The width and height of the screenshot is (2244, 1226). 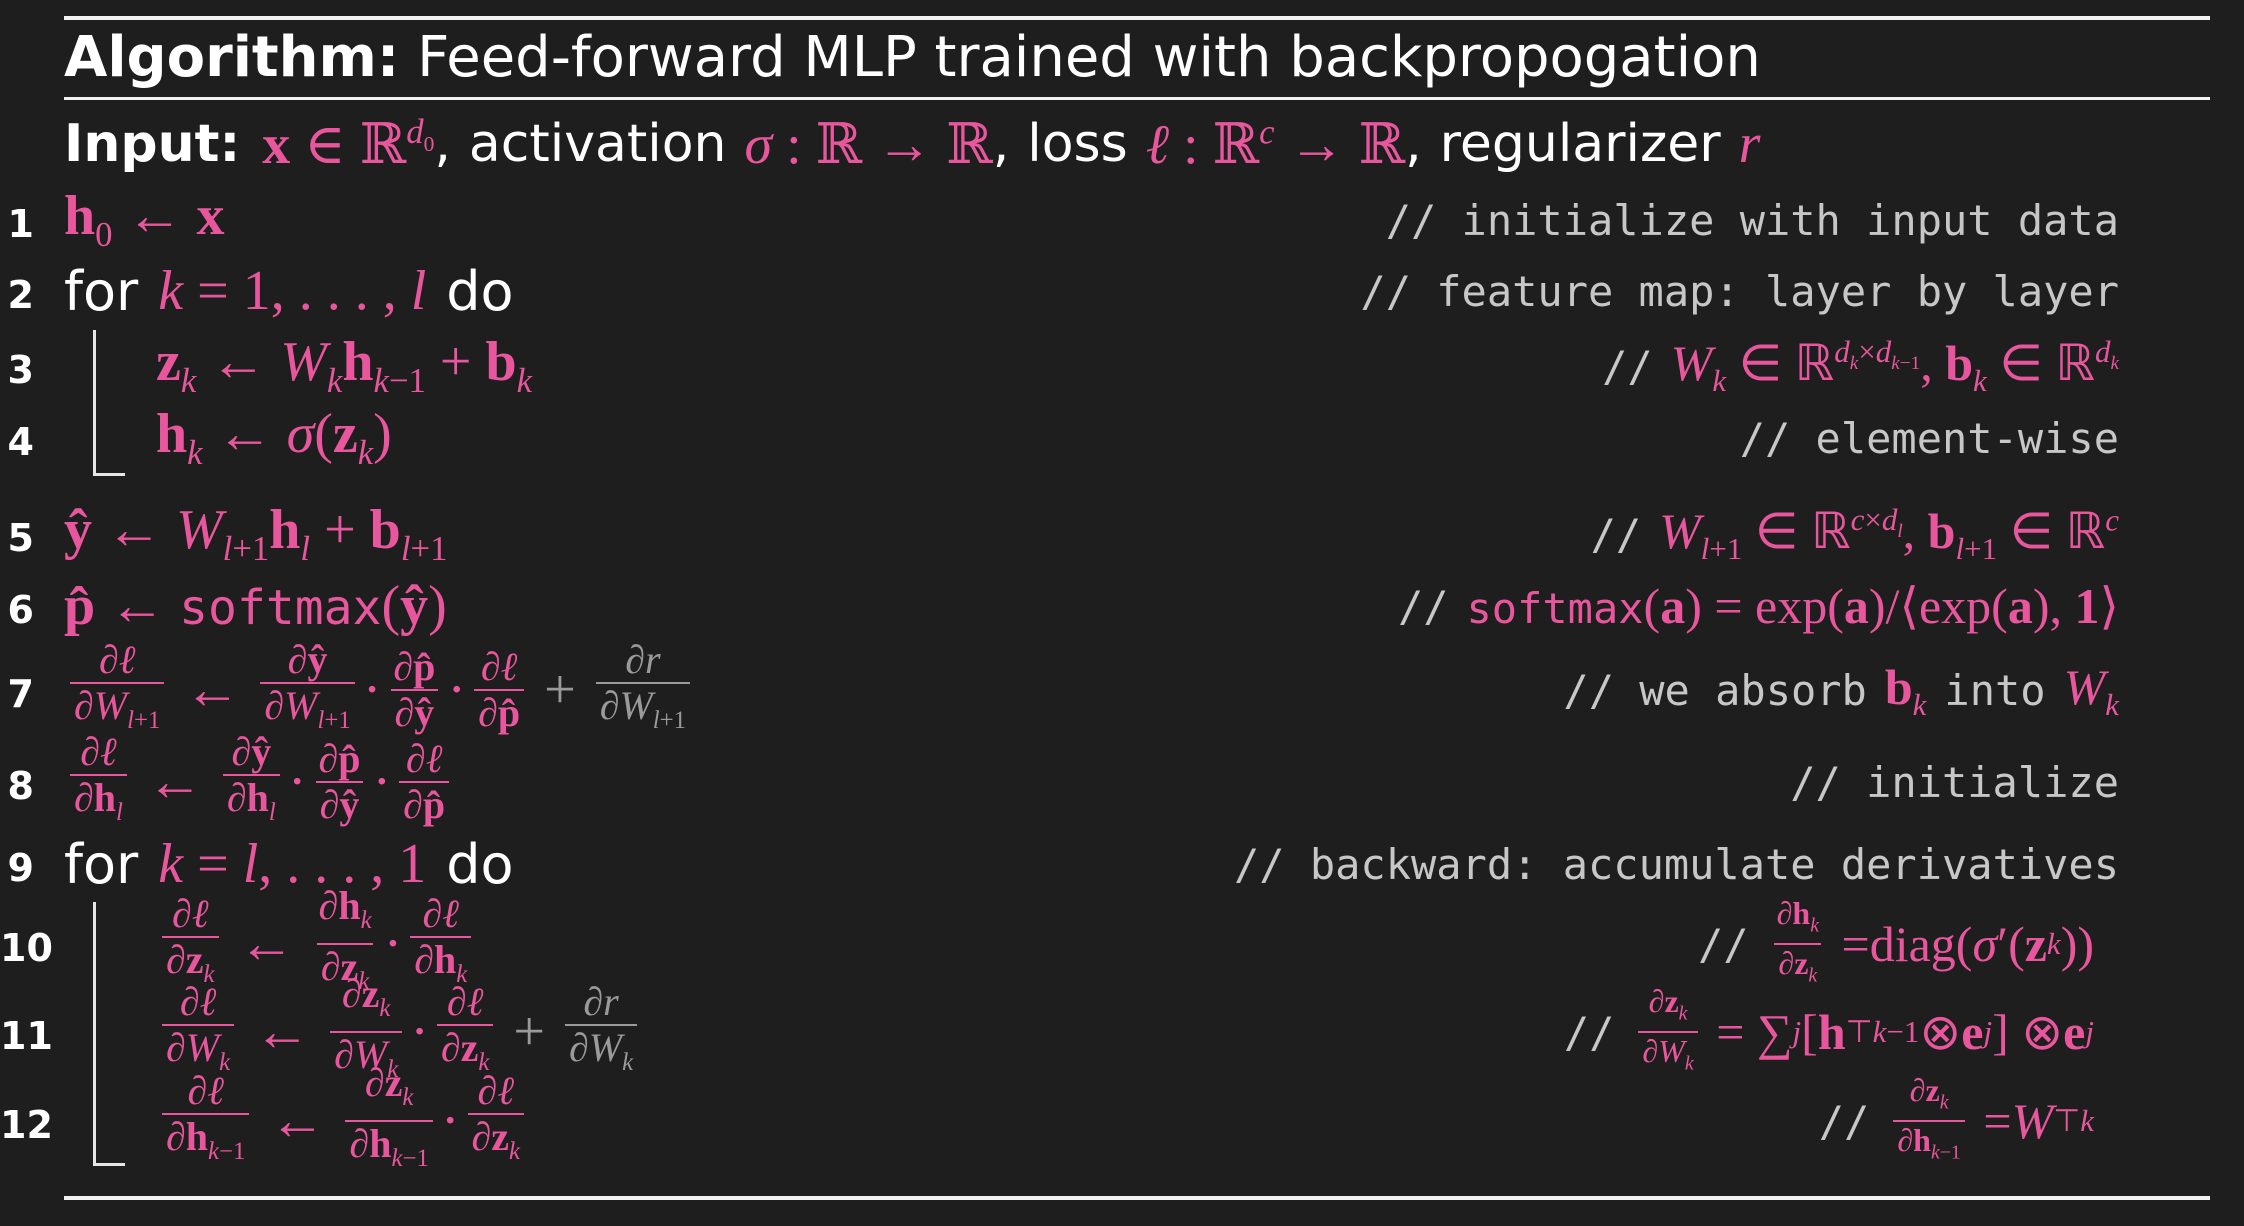 What do you see at coordinates (26, 948) in the screenshot?
I see `line-number: 10` at bounding box center [26, 948].